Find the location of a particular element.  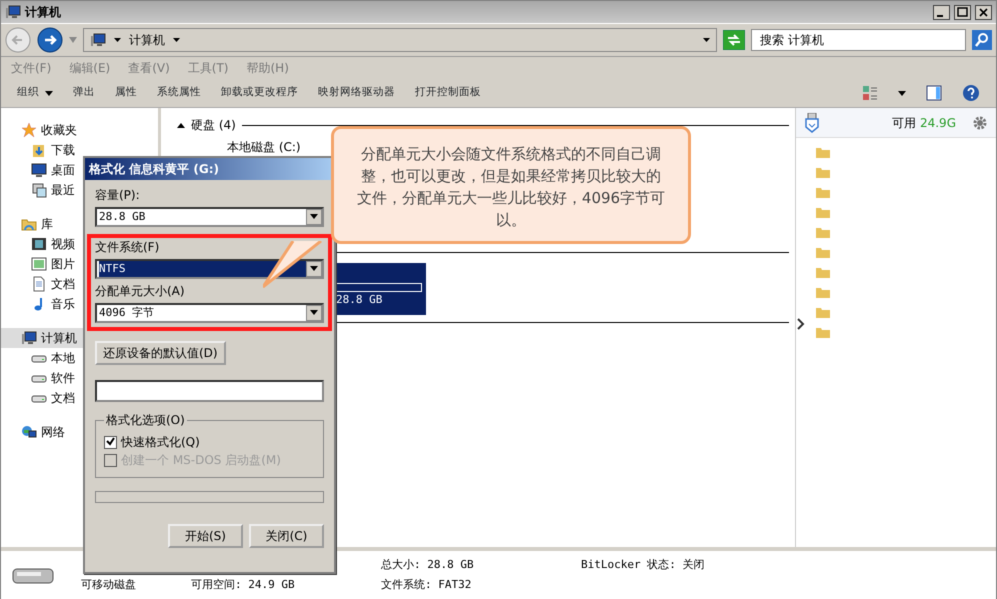

group-header: 硬盘 (4) is located at coordinates (213, 125).